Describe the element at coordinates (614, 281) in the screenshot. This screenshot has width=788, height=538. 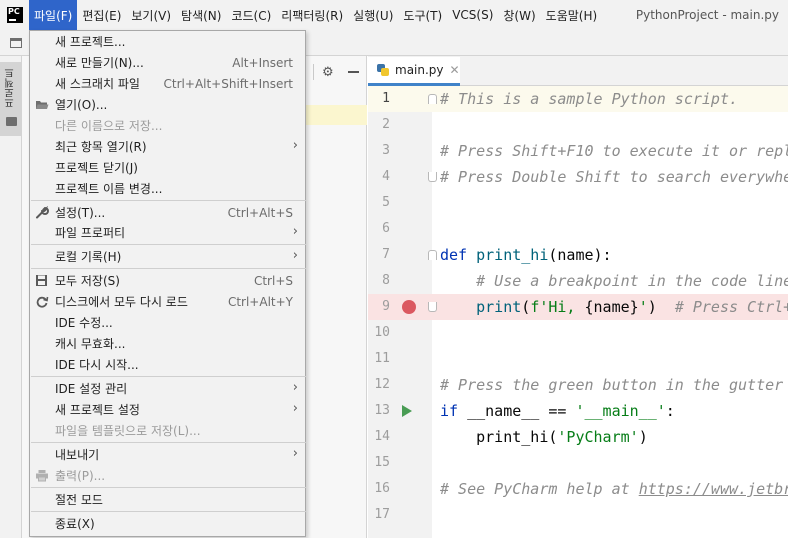
I see `code-text: # Use a breakpoint in the code line` at that location.